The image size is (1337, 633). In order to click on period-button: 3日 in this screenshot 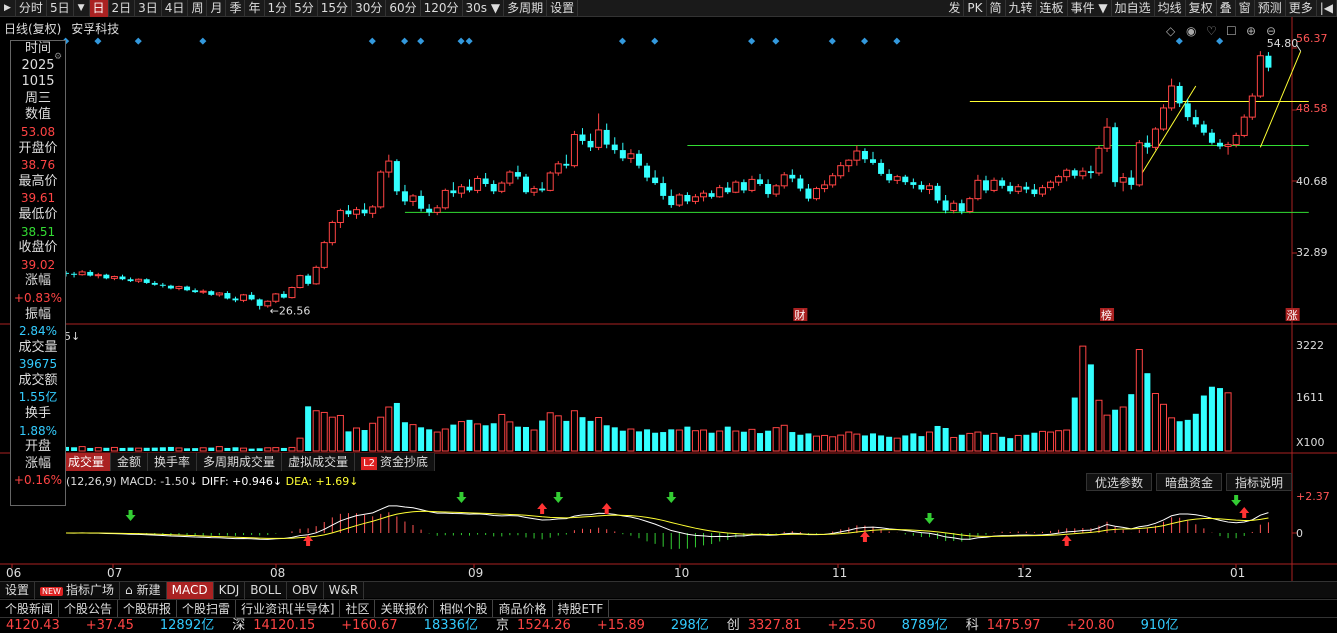, I will do `click(148, 8)`.